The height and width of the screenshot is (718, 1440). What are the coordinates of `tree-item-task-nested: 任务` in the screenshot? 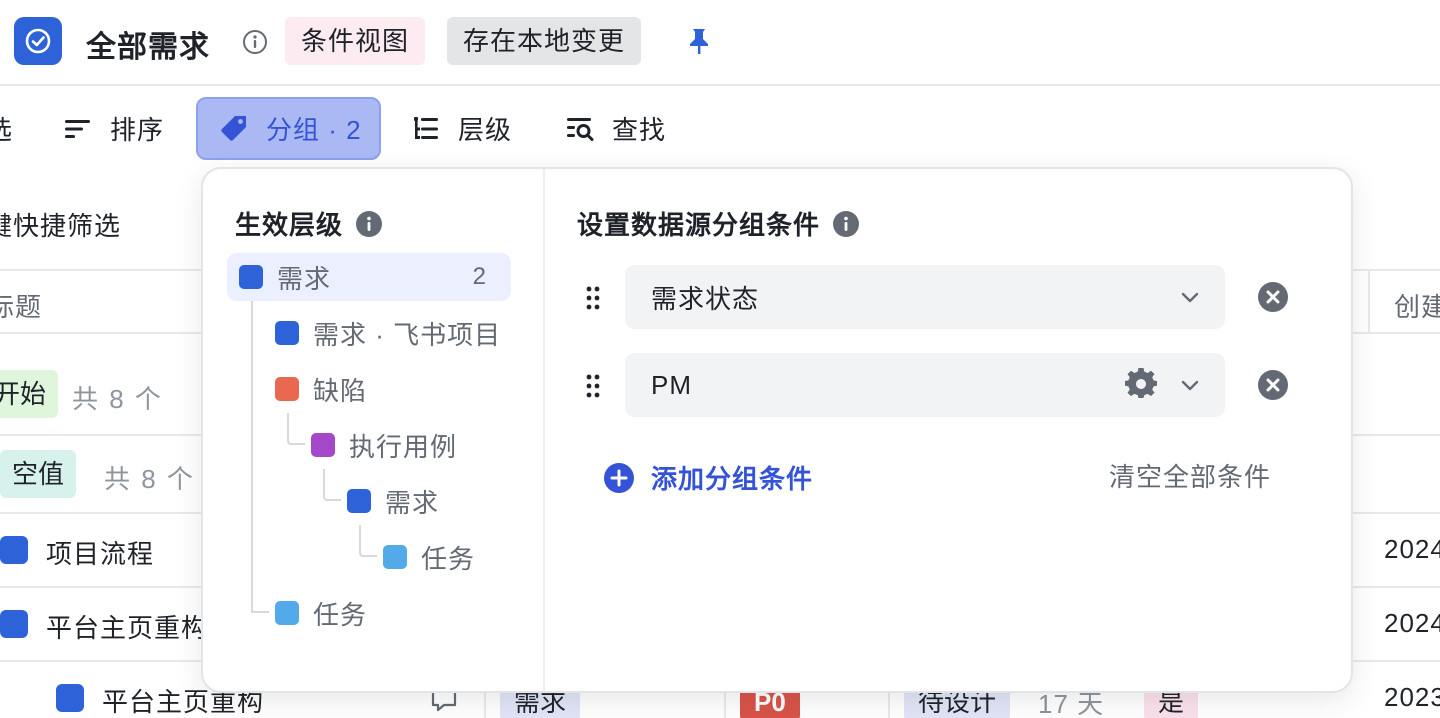 It's located at (429, 557).